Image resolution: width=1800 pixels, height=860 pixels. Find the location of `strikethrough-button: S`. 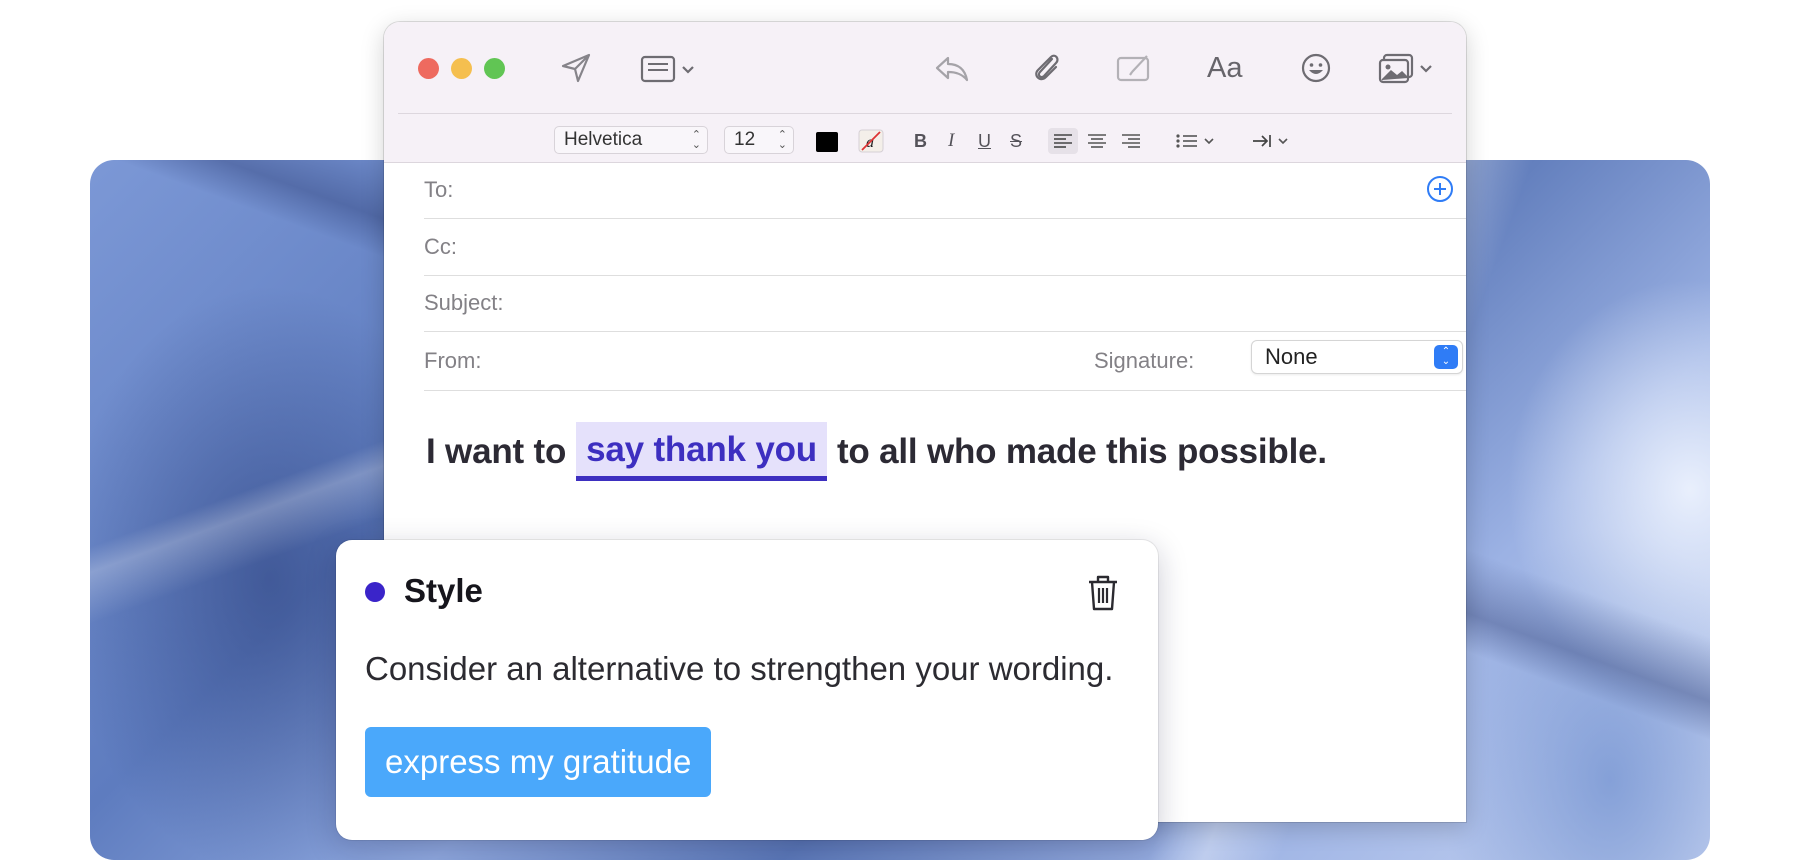

strikethrough-button: S is located at coordinates (1016, 141).